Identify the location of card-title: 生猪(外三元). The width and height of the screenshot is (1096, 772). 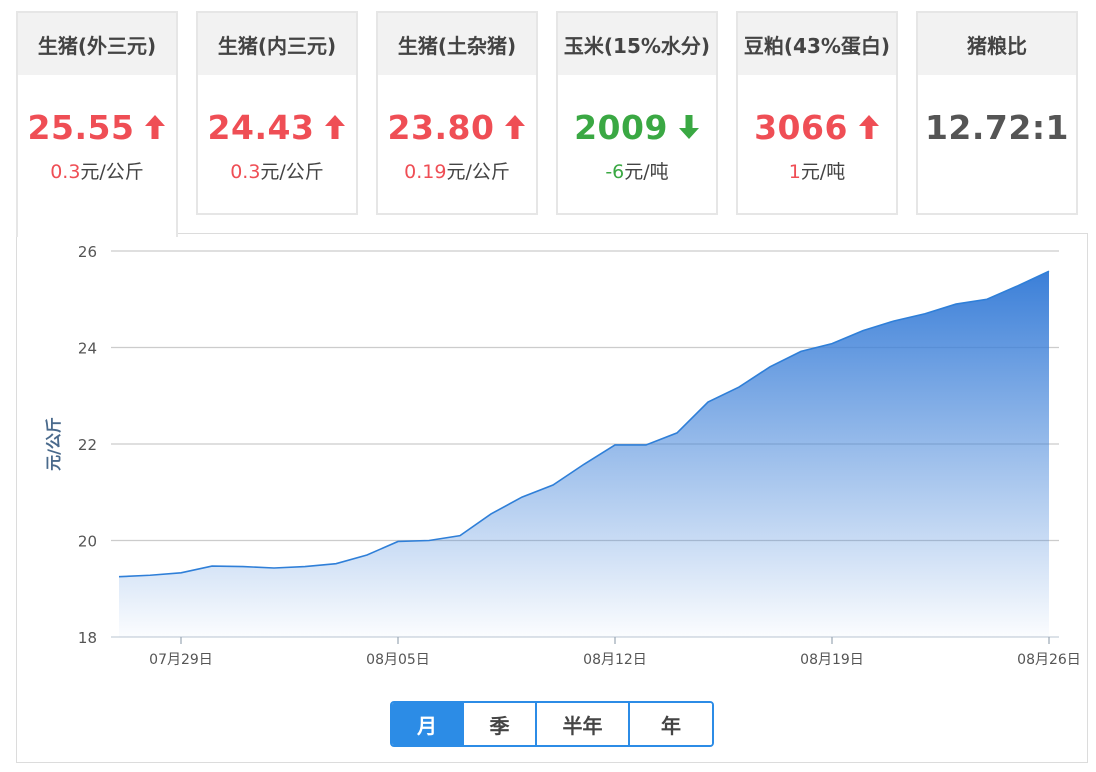
(97, 44).